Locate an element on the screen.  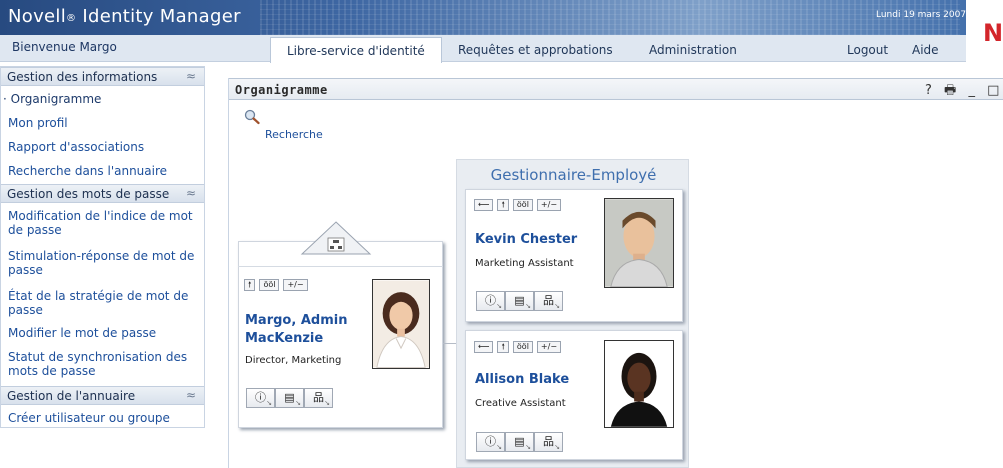
app-suffix: Identity Manager is located at coordinates (161, 16).